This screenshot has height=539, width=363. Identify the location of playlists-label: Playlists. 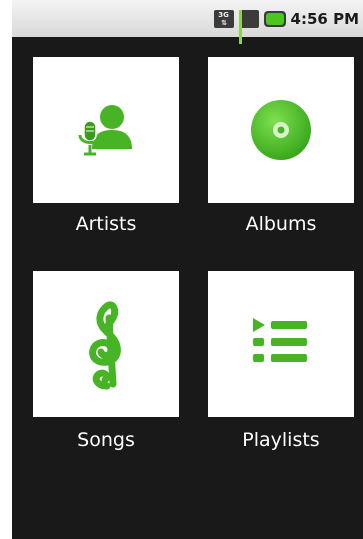
(281, 440).